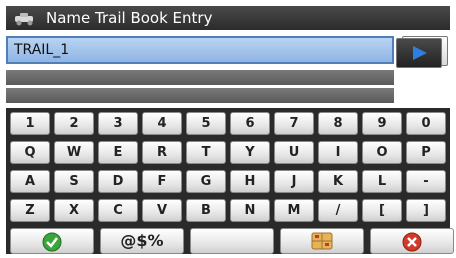 This screenshot has height=258, width=456. I want to click on key-label: 2, so click(74, 123).